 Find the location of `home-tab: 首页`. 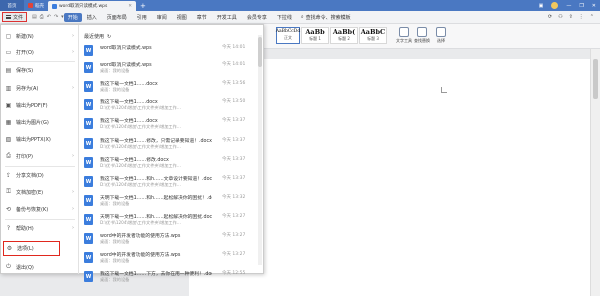

home-tab: 首页 is located at coordinates (12, 5).